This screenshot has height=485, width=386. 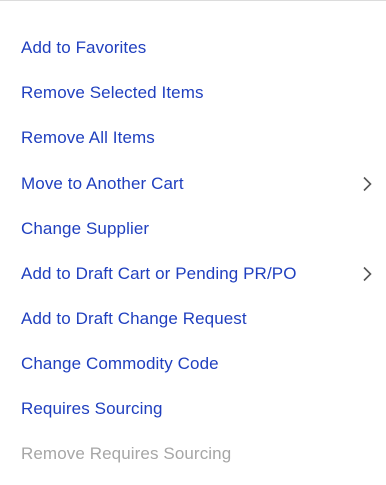 What do you see at coordinates (92, 408) in the screenshot?
I see `menu-item-label: Requires Sourcing` at bounding box center [92, 408].